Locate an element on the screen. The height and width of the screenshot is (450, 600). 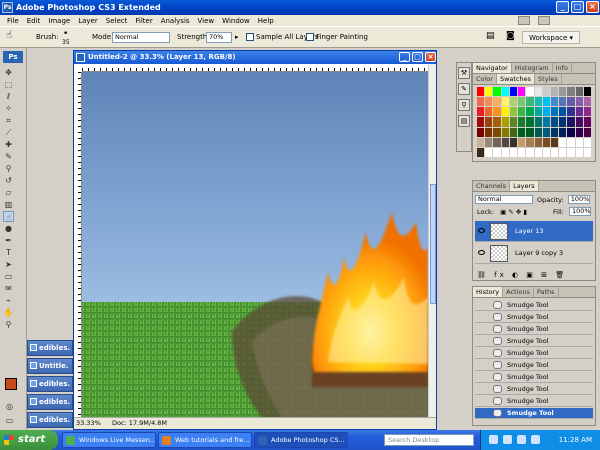
smudge-tool-preset-icon: ☝ is located at coordinates (9, 35).